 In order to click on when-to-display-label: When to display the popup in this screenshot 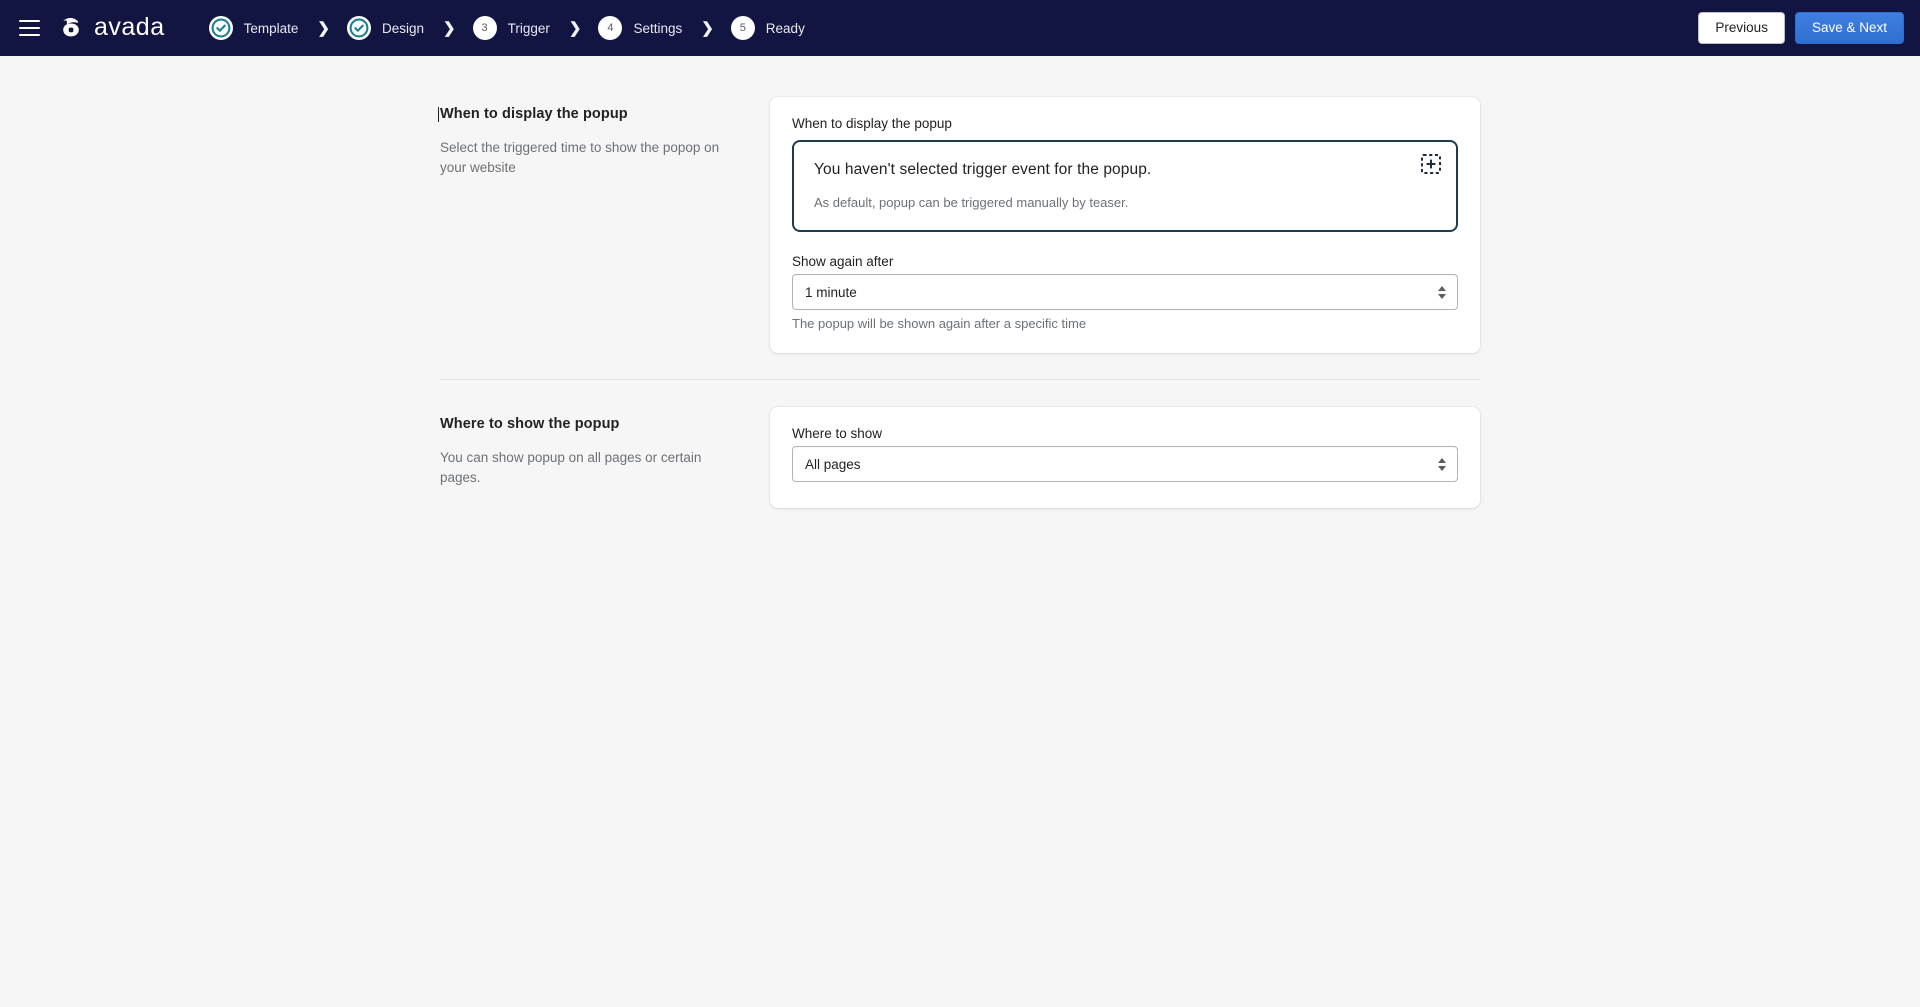, I will do `click(872, 123)`.